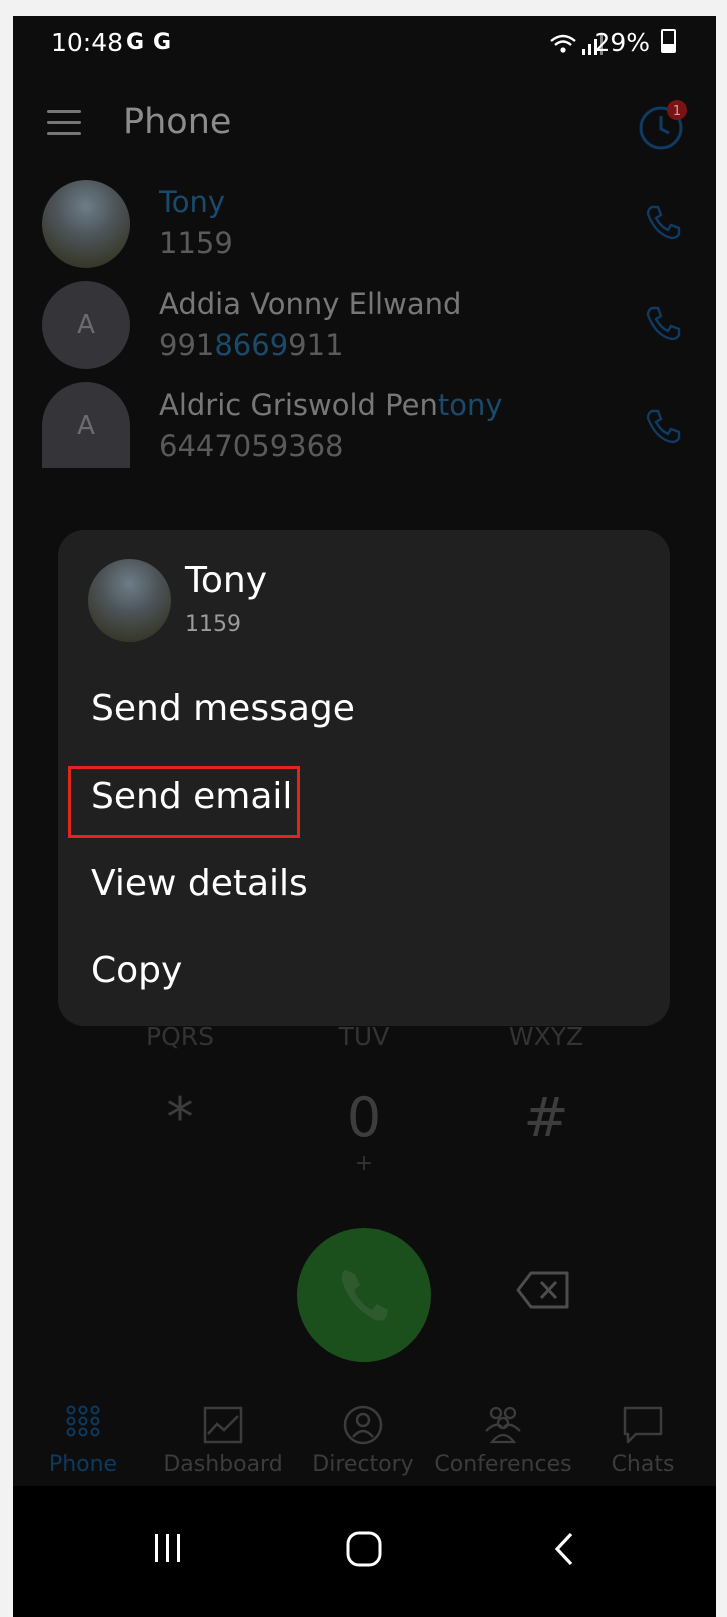 Image resolution: width=727 pixels, height=1617 pixels. What do you see at coordinates (364, 329) in the screenshot?
I see `contact-result-row: A Addia Vonny Ellwand 9918669911` at bounding box center [364, 329].